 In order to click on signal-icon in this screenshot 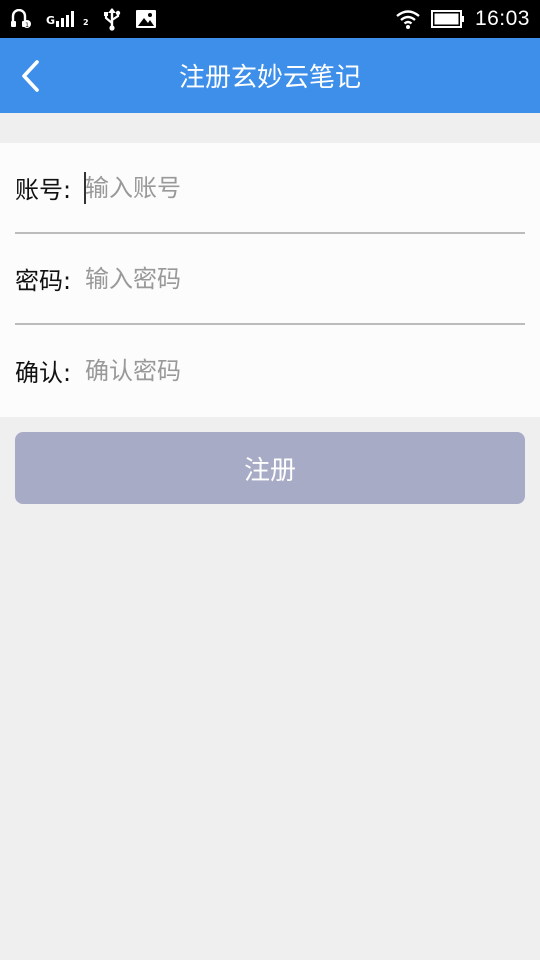, I will do `click(69, 19)`.